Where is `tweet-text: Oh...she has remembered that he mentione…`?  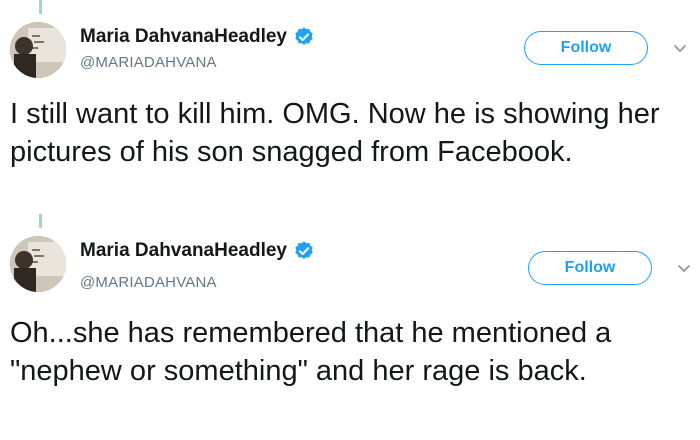
tweet-text: Oh...she has remembered that he mentione… is located at coordinates (311, 352).